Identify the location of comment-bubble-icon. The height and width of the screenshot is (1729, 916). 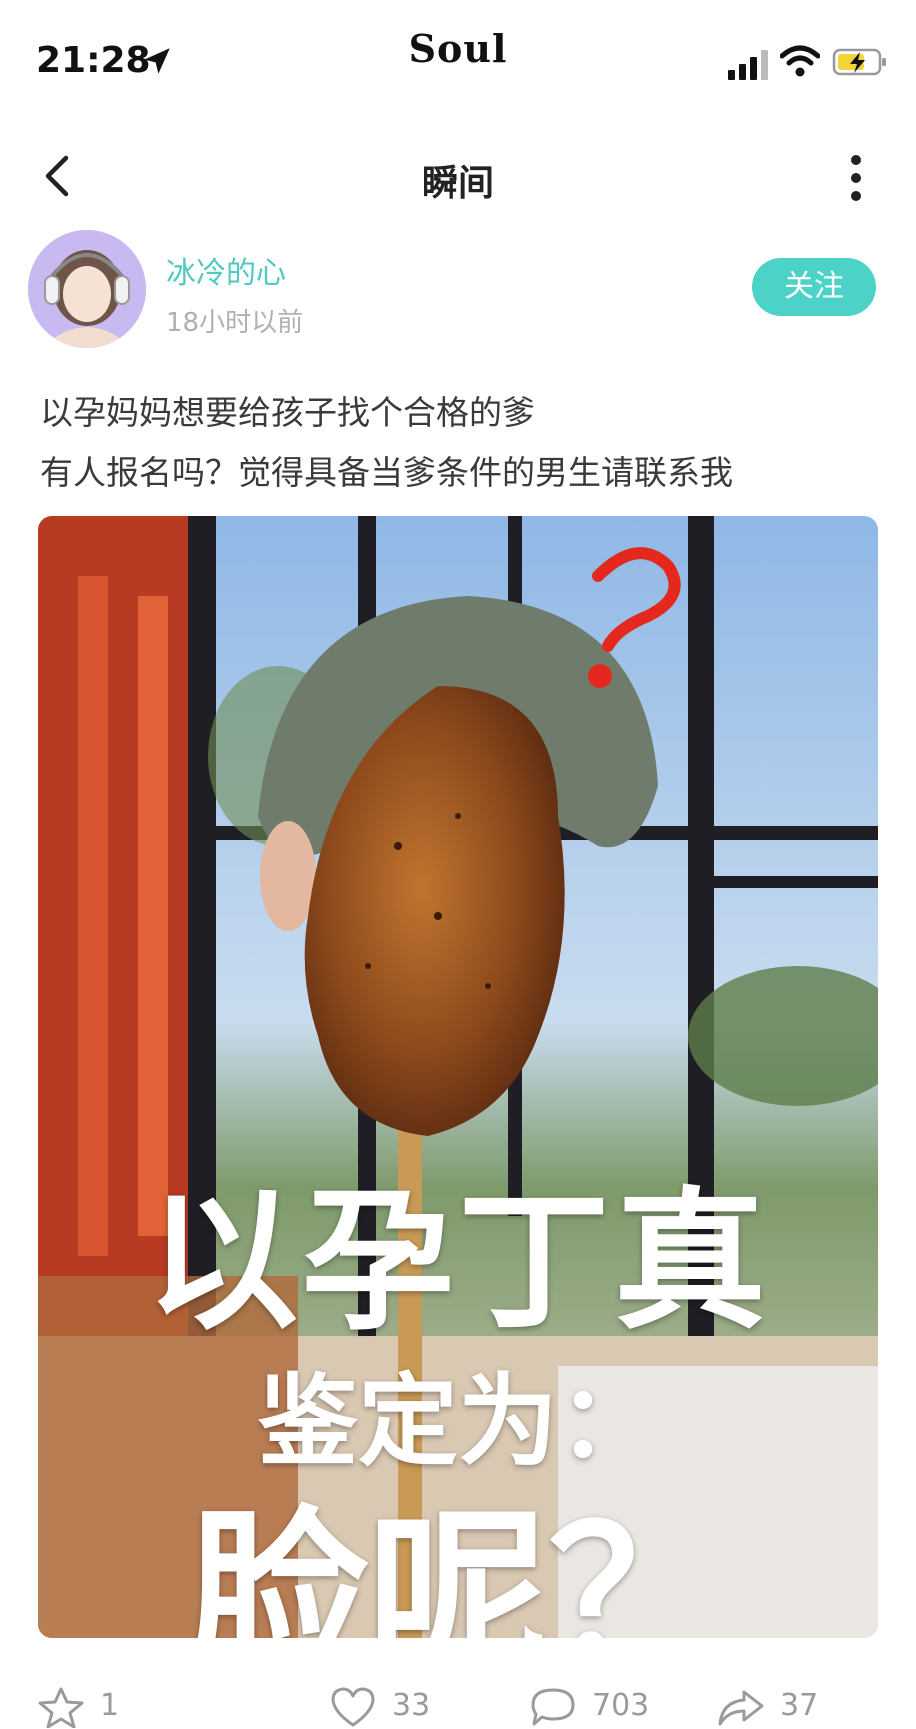
(553, 1707).